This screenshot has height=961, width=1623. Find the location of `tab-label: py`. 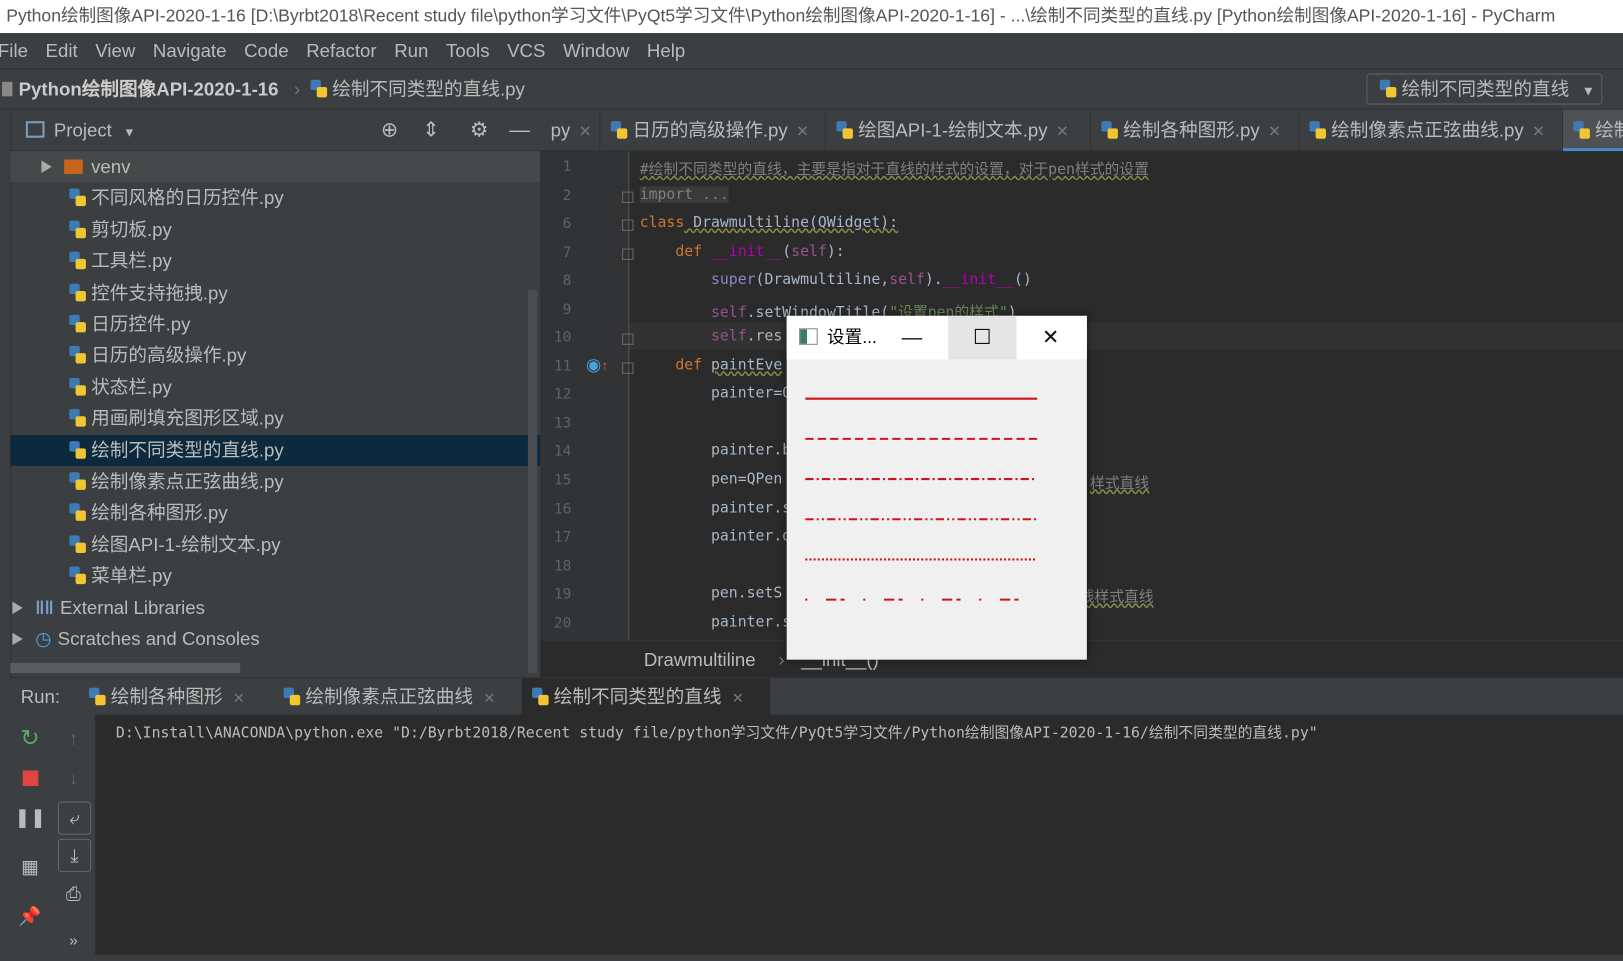

tab-label: py is located at coordinates (560, 130).